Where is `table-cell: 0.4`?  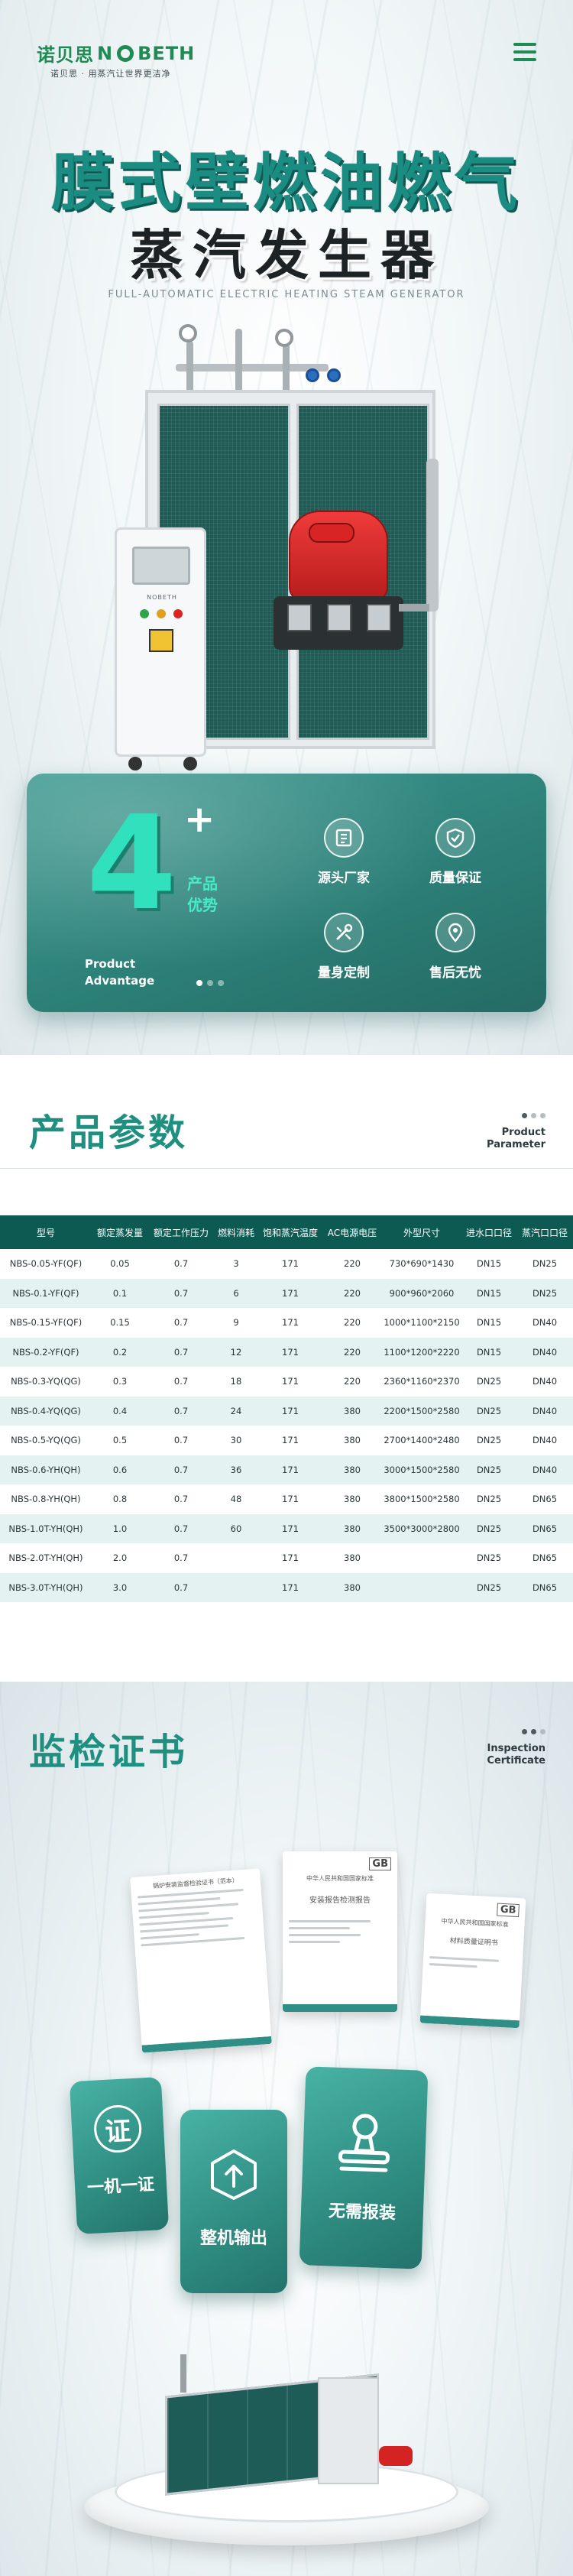
table-cell: 0.4 is located at coordinates (120, 1411).